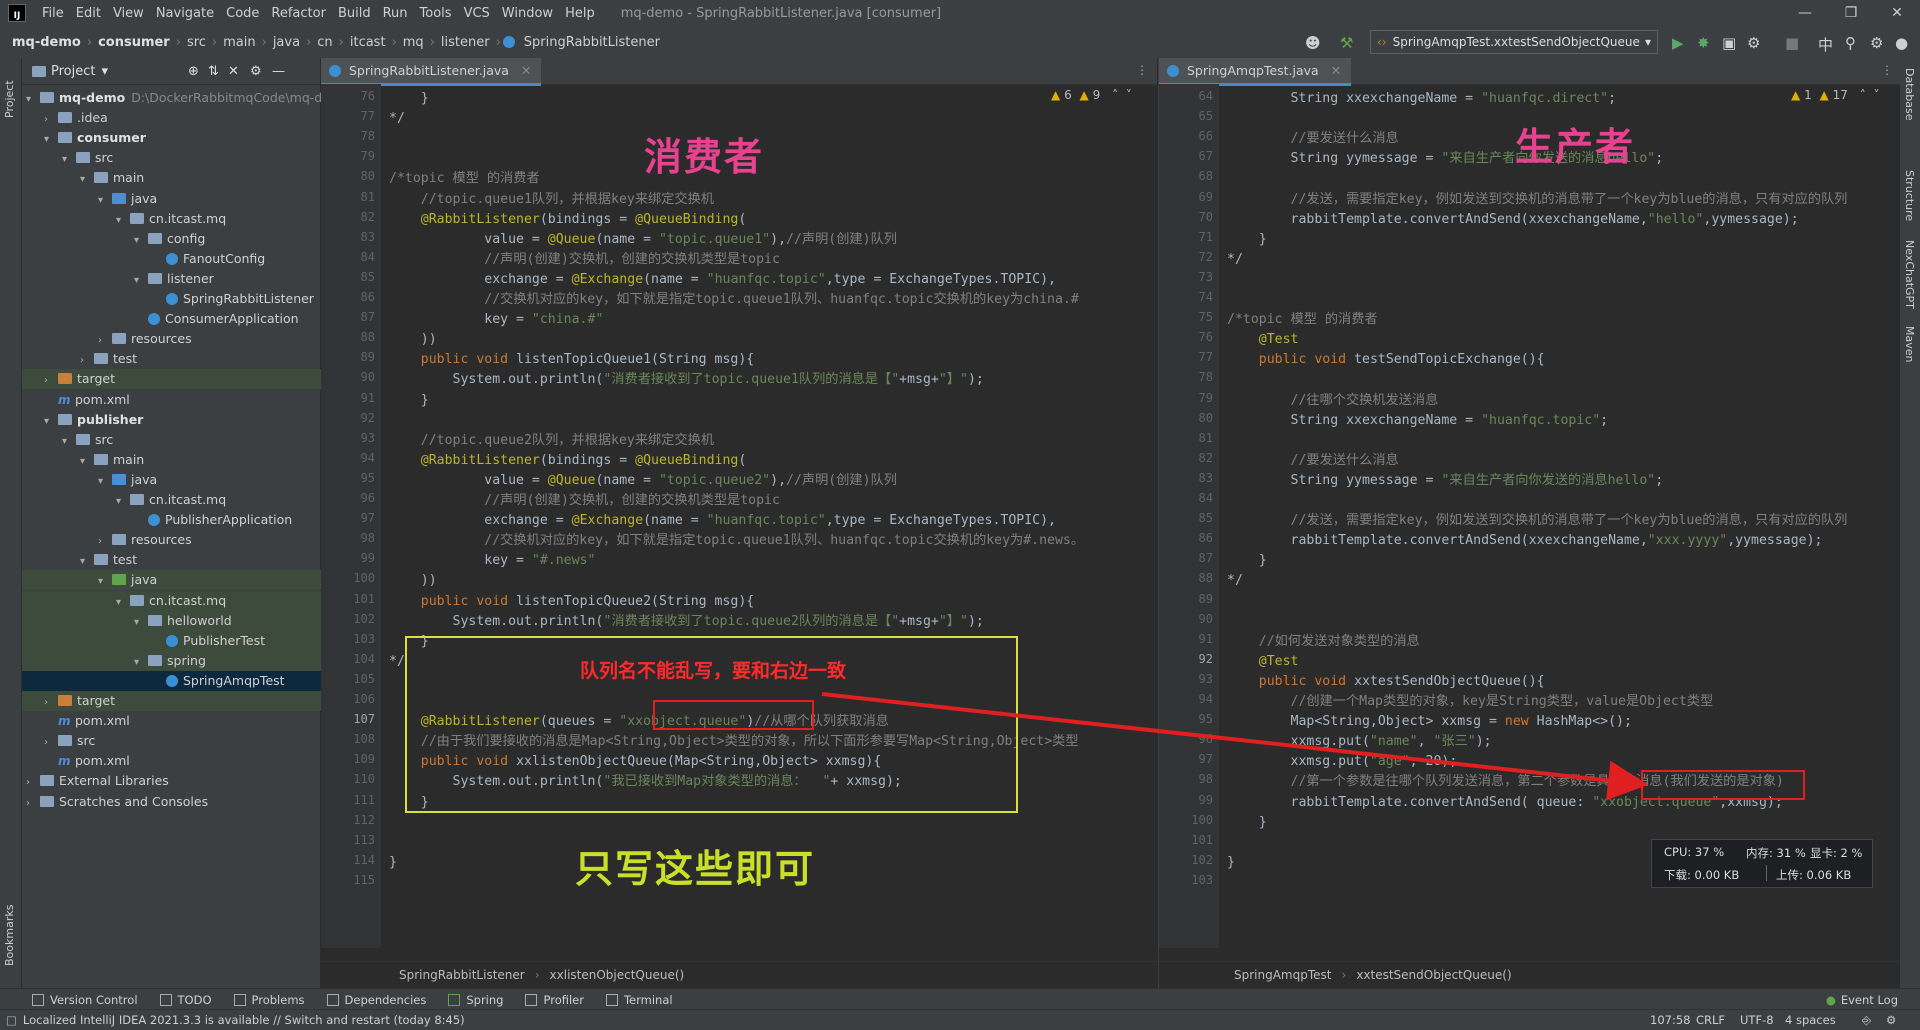 This screenshot has height=1030, width=1920. What do you see at coordinates (1702, 875) in the screenshot?
I see `download-speed: 下载: 0.00 KB` at bounding box center [1702, 875].